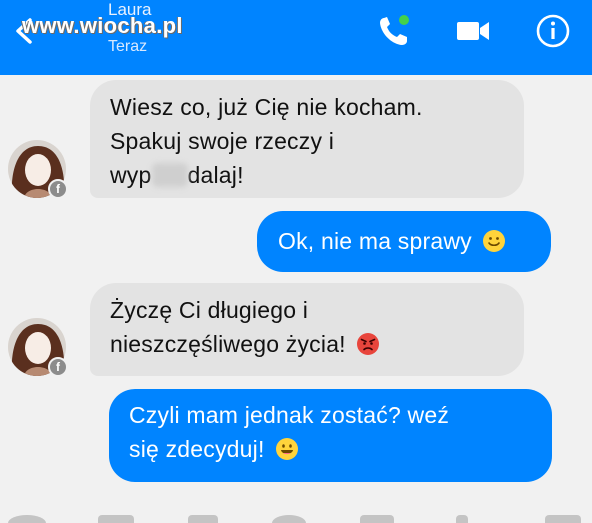 The image size is (592, 523). Describe the element at coordinates (289, 415) in the screenshot. I see `message-text: Czyli mam jednak zostać? weź` at that location.